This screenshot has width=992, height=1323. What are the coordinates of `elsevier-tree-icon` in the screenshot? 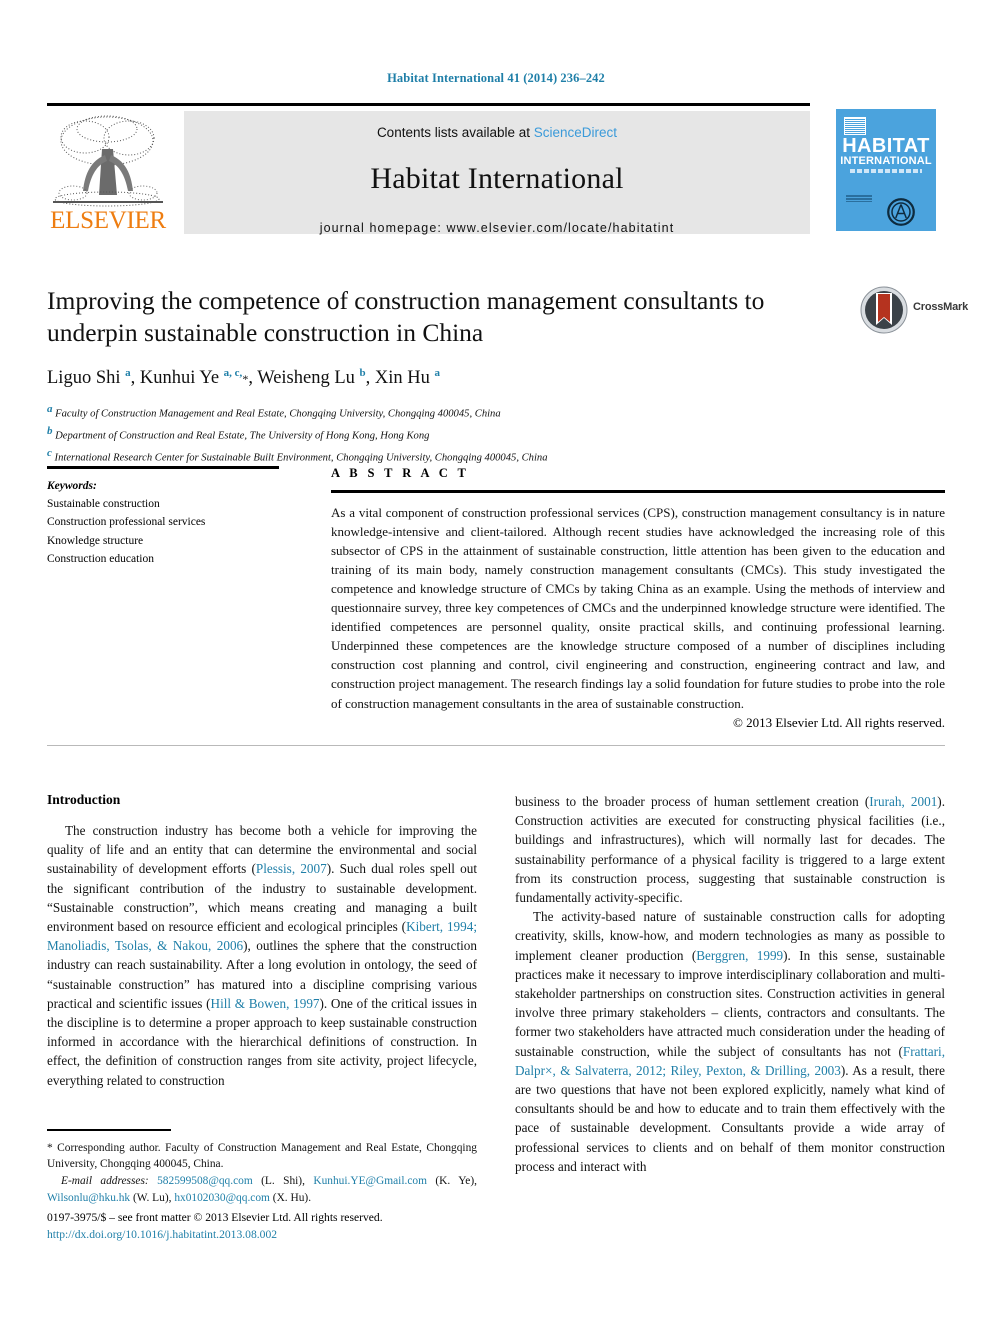 It's located at (108, 161).